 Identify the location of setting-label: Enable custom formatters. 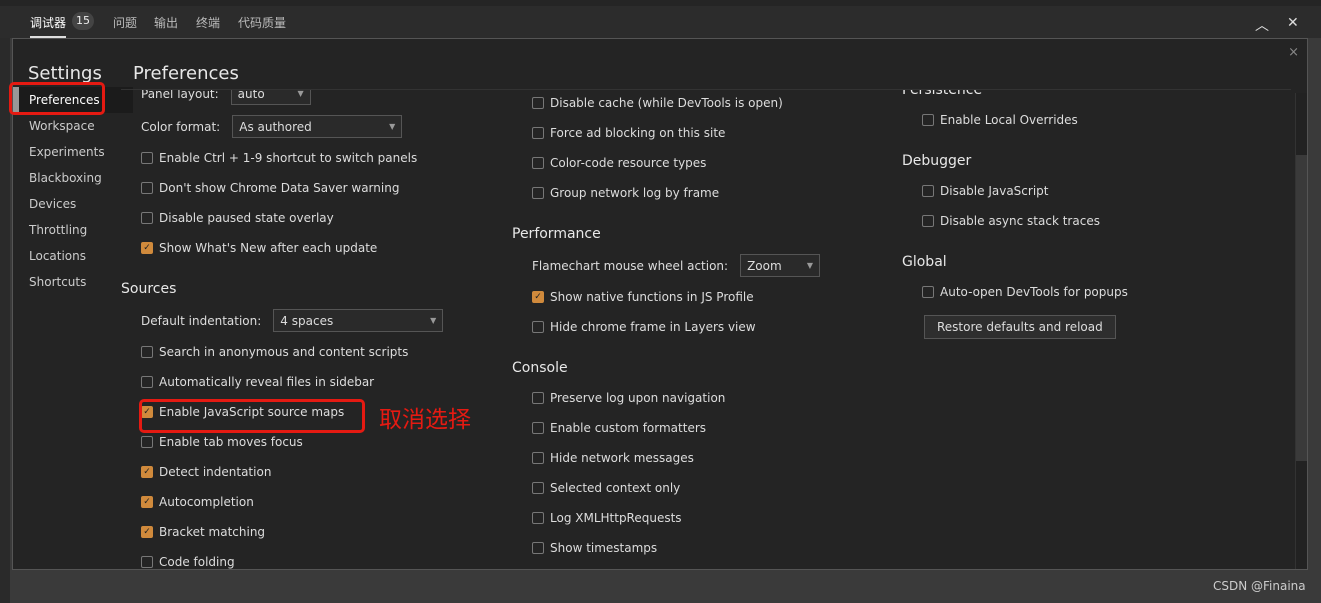
(628, 428).